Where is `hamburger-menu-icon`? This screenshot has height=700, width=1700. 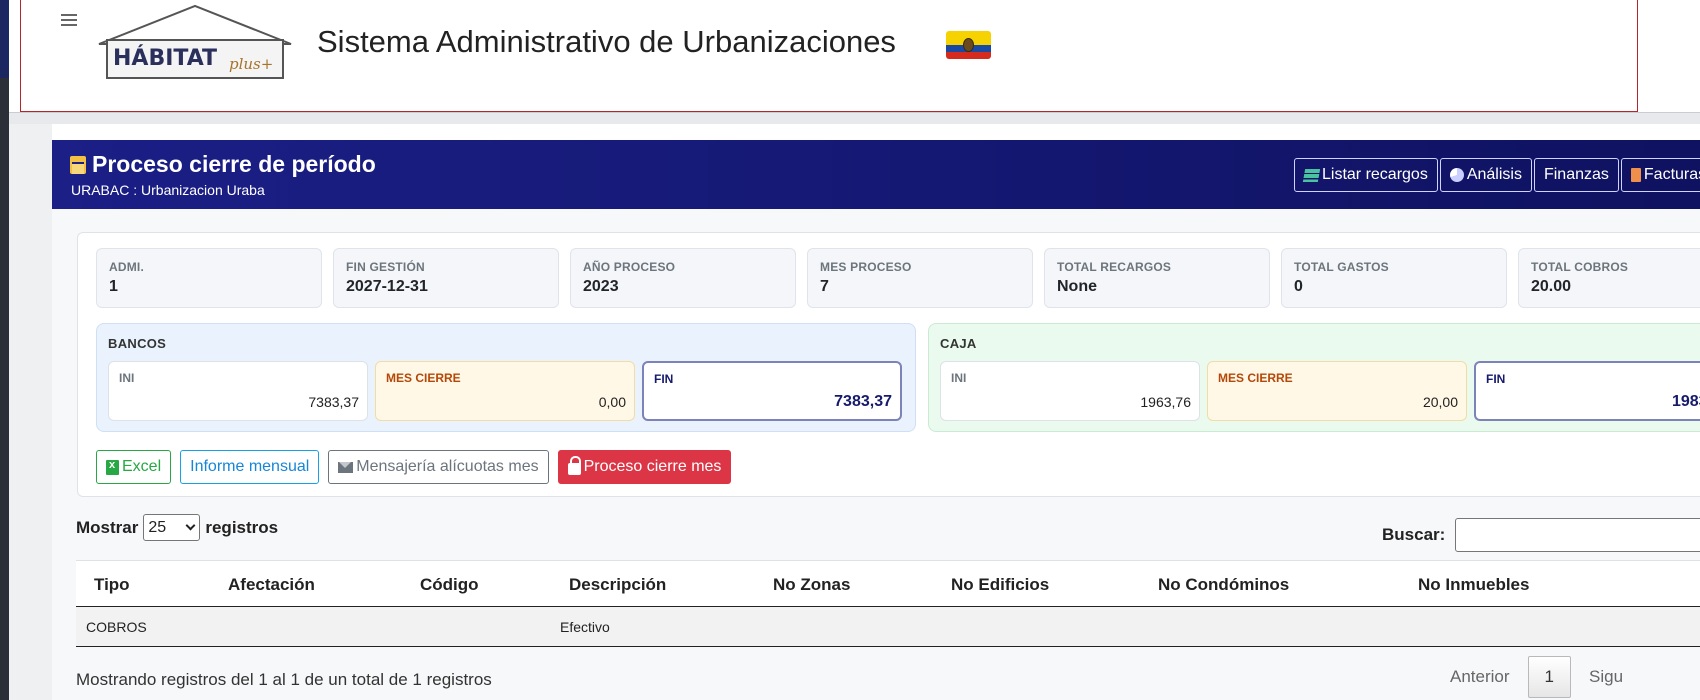
hamburger-menu-icon is located at coordinates (69, 21).